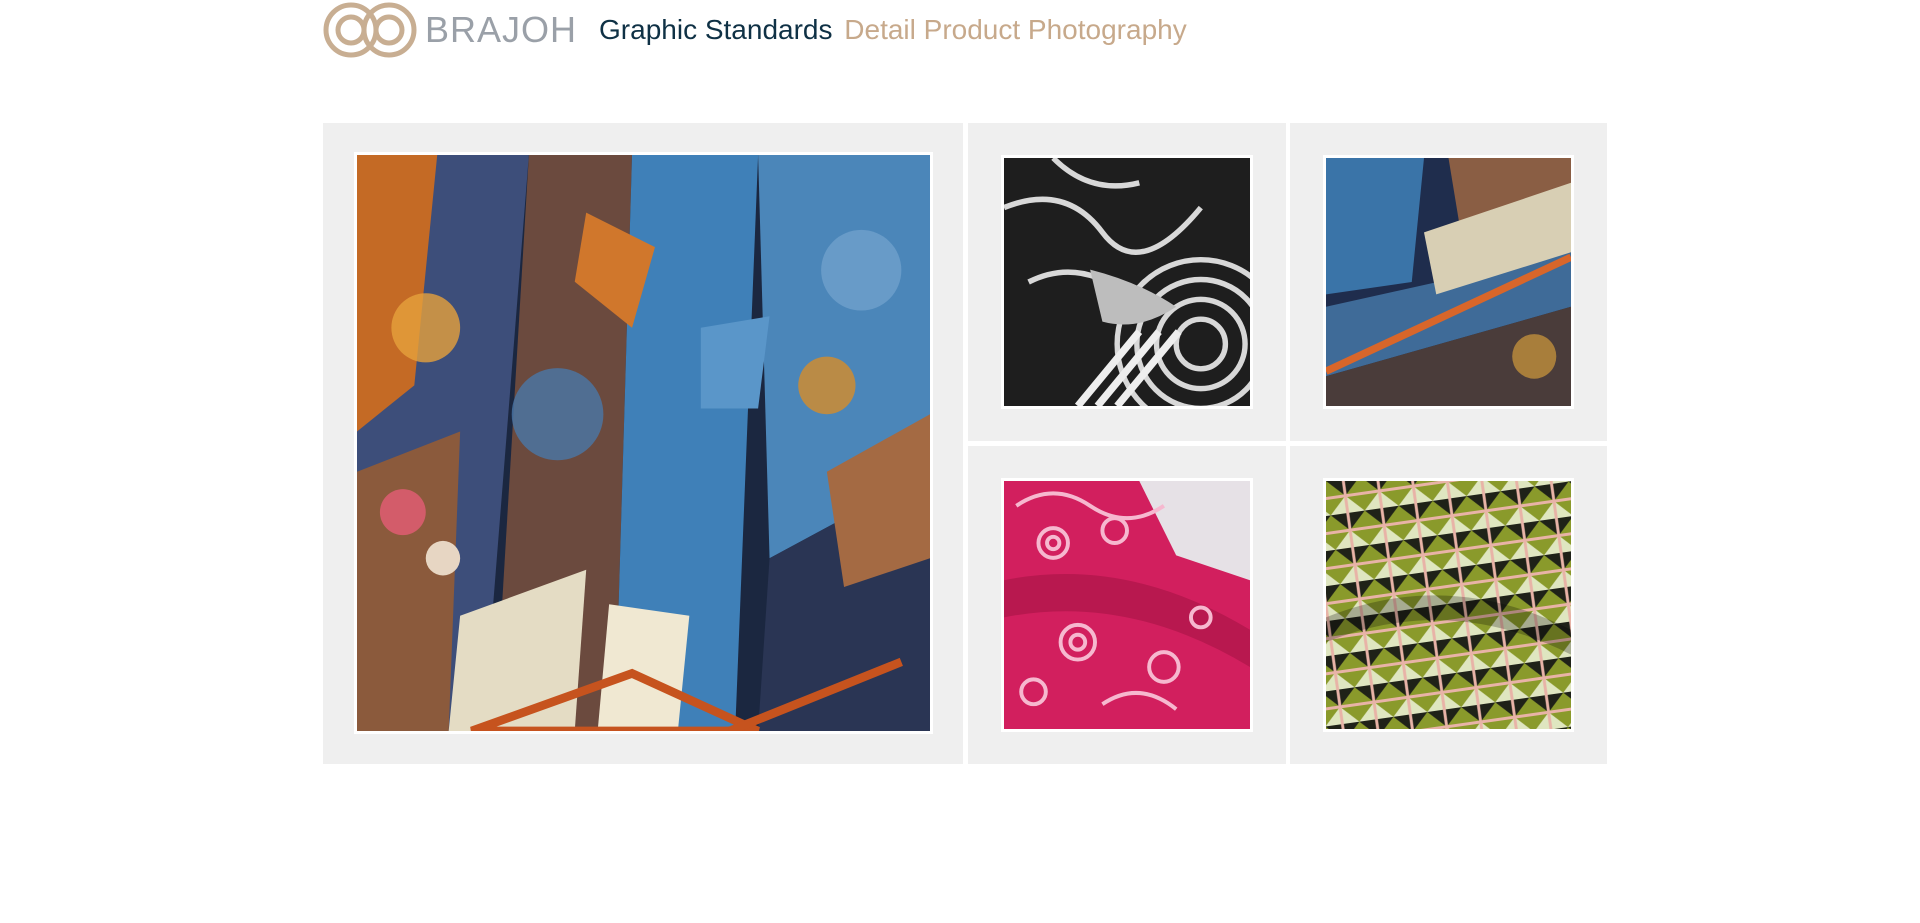 This screenshot has height=923, width=1920. What do you see at coordinates (716, 29) in the screenshot?
I see `page-title-primary: Graphic Standards` at bounding box center [716, 29].